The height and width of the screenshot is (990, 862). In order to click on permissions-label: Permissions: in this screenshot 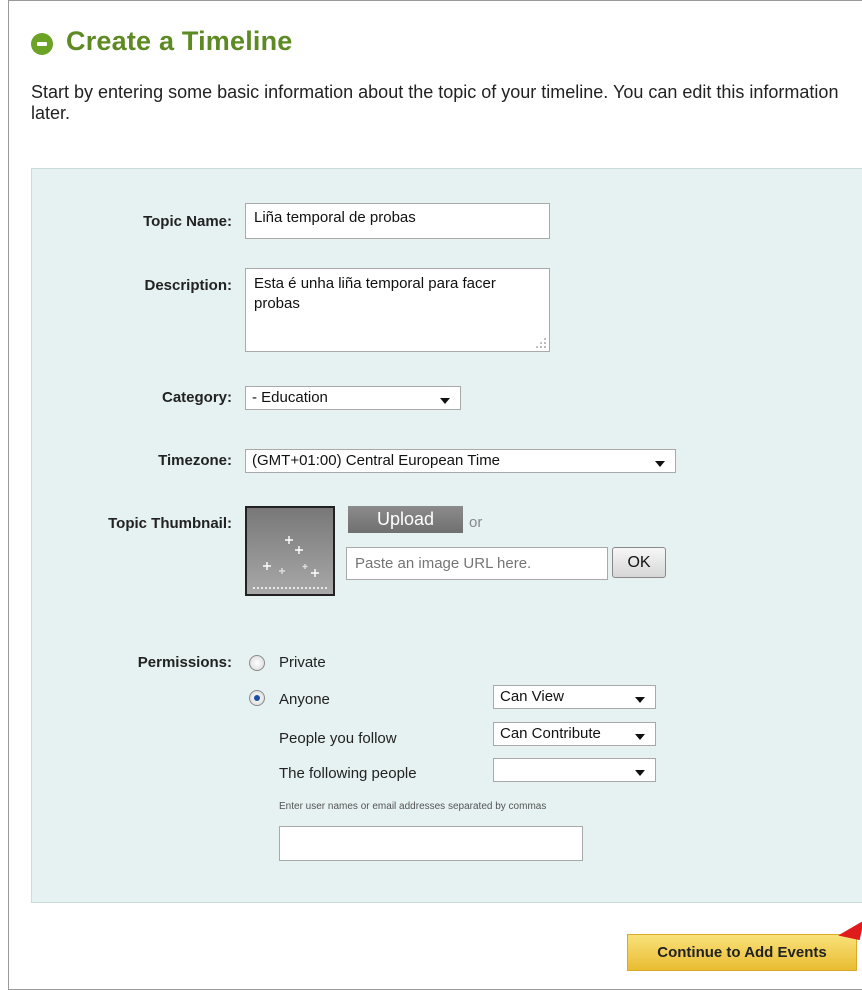, I will do `click(184, 662)`.